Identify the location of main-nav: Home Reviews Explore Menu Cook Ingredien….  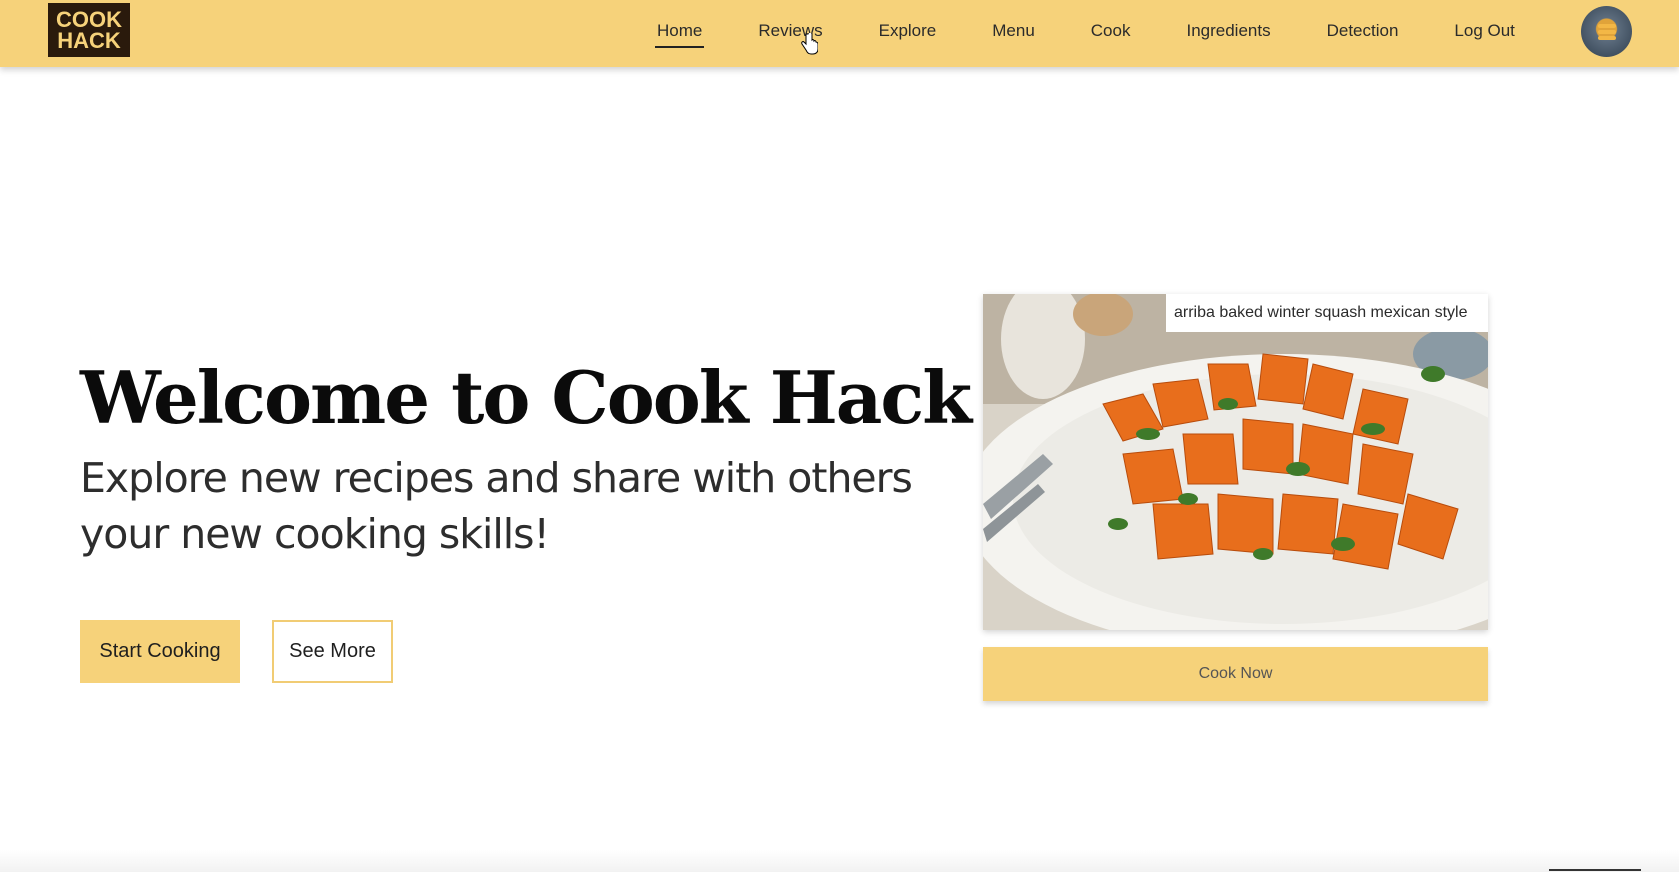
(1086, 31).